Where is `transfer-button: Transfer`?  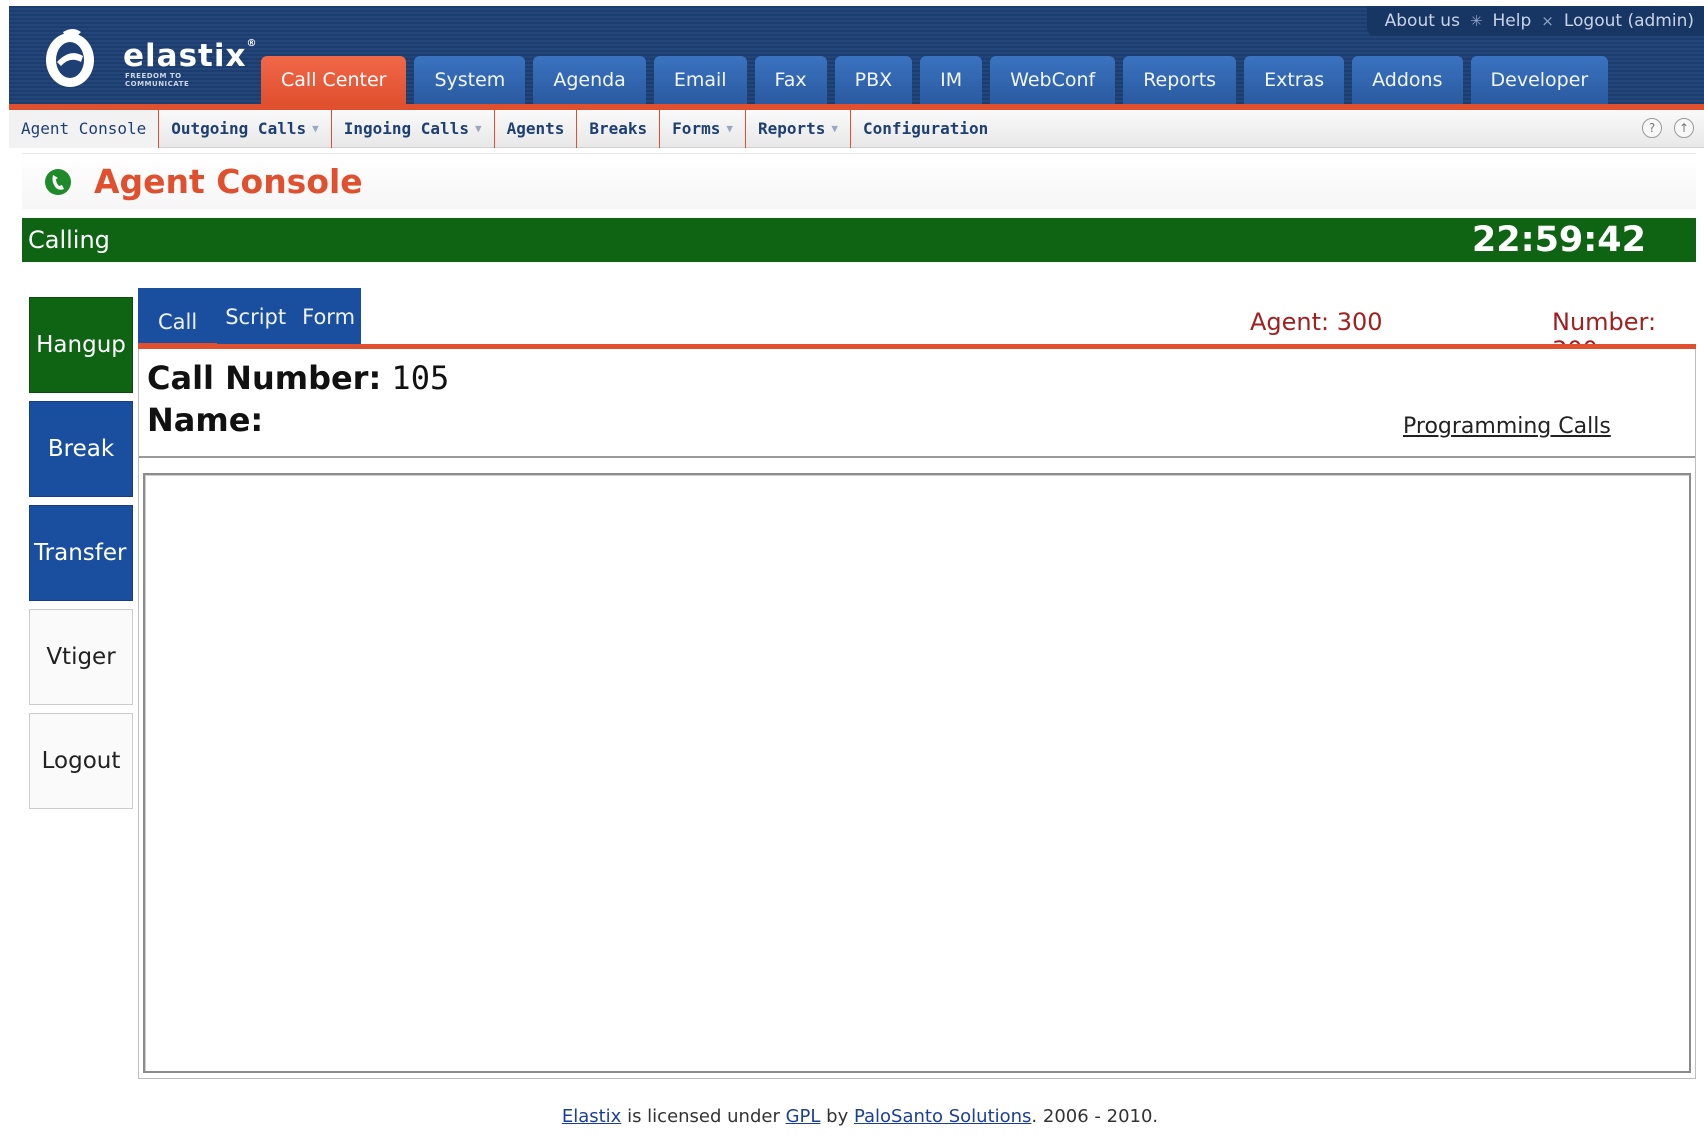
transfer-button: Transfer is located at coordinates (81, 553).